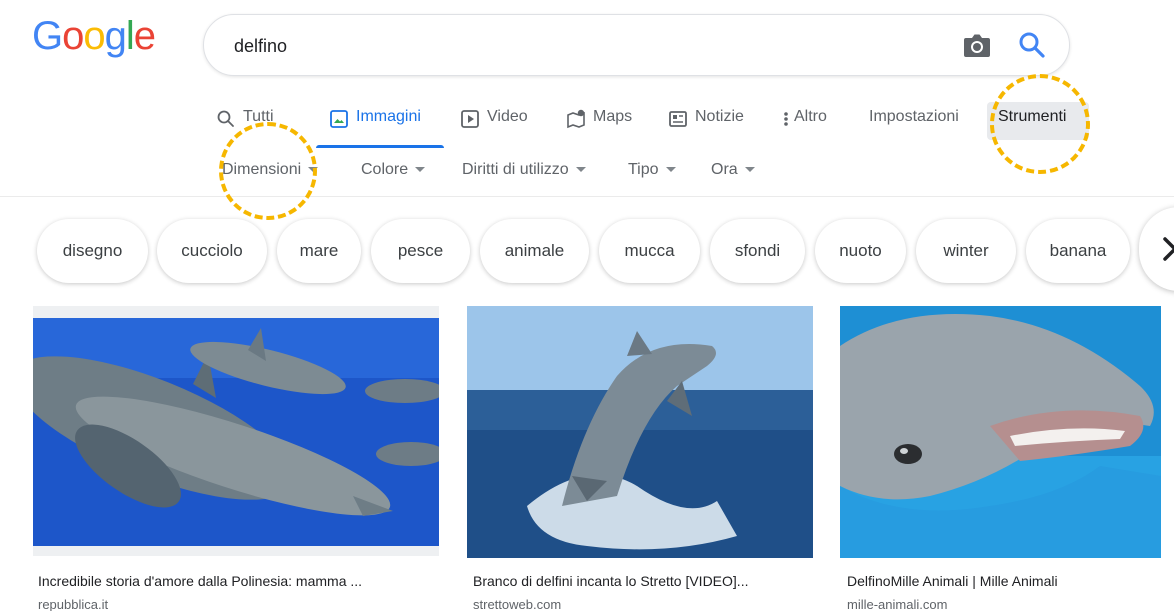 The height and width of the screenshot is (611, 1174). I want to click on chip-disegno: disegno, so click(92, 251).